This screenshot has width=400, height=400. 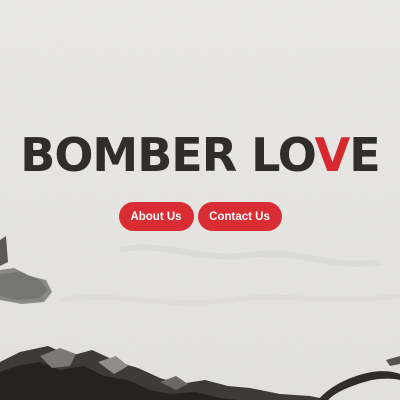 What do you see at coordinates (364, 155) in the screenshot?
I see `logo-text-end: E` at bounding box center [364, 155].